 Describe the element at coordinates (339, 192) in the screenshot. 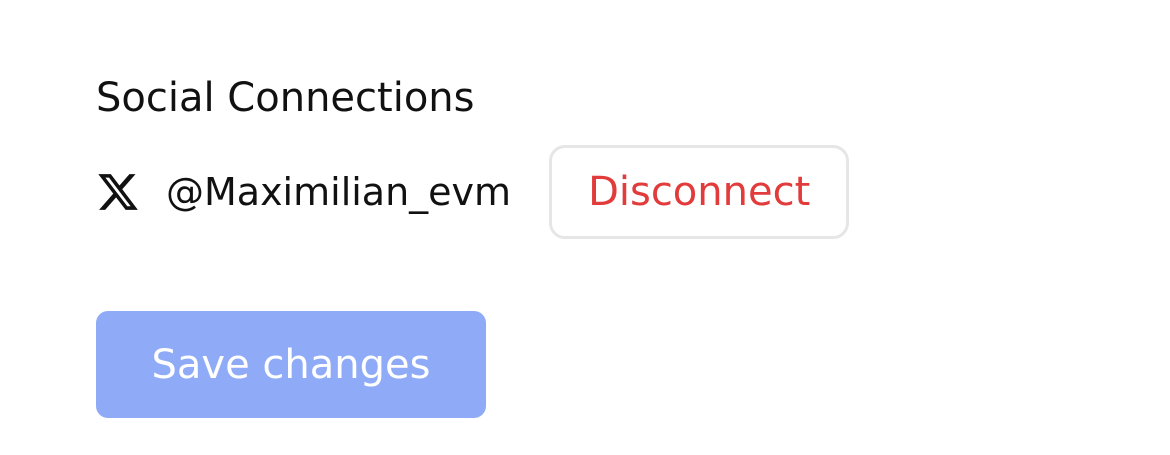

I see `social-handle: @Maximilian_evm` at that location.